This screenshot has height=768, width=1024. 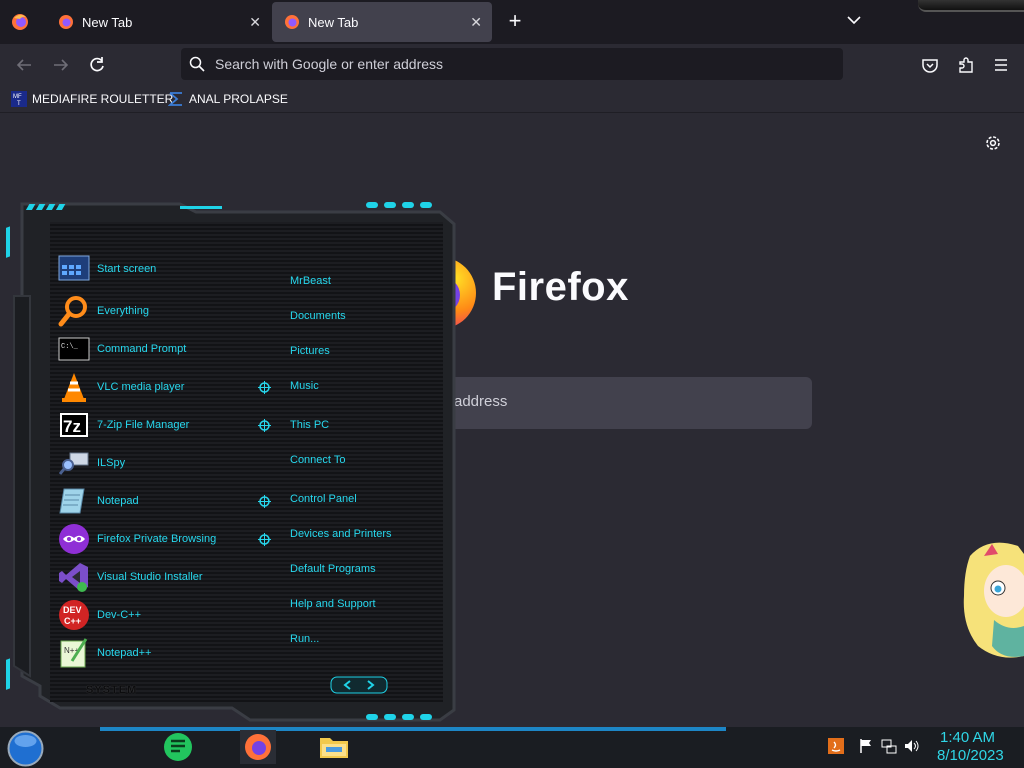 I want to click on network-icon, so click(x=889, y=746).